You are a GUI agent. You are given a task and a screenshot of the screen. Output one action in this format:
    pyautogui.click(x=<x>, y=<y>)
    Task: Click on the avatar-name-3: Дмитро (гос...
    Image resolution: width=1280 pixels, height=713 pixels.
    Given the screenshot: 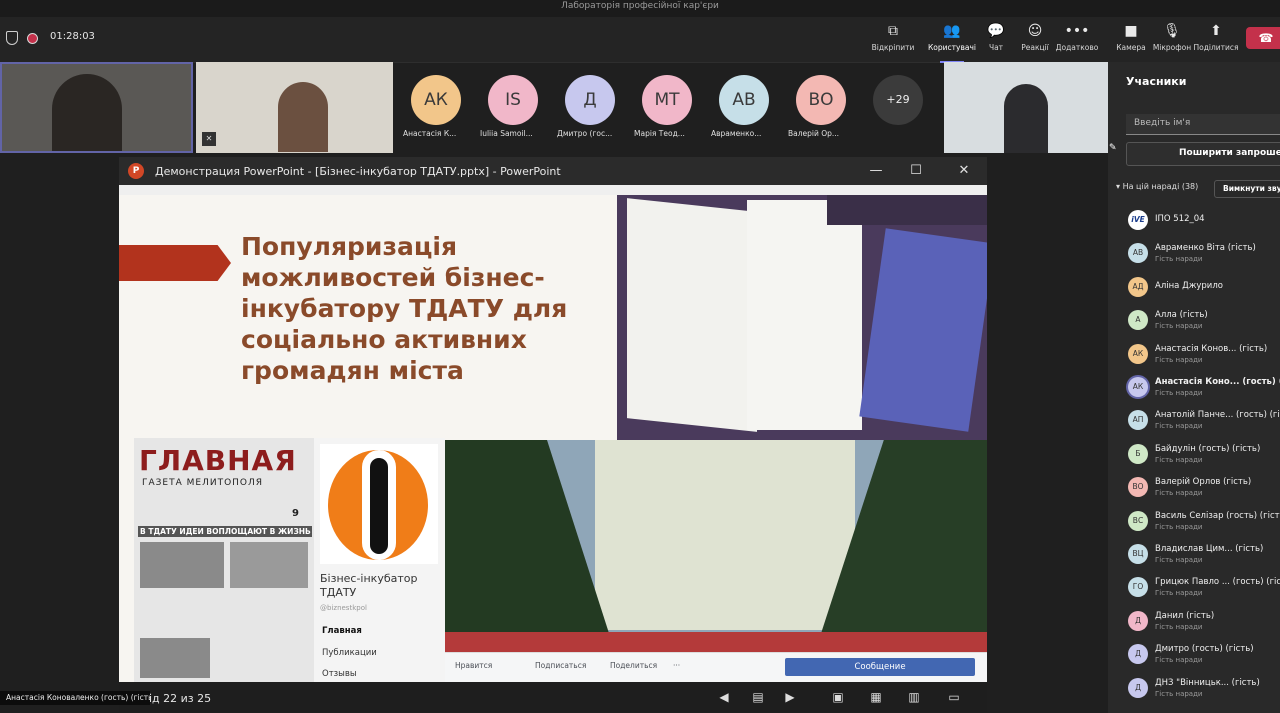 What is the action you would take?
    pyautogui.click(x=585, y=133)
    